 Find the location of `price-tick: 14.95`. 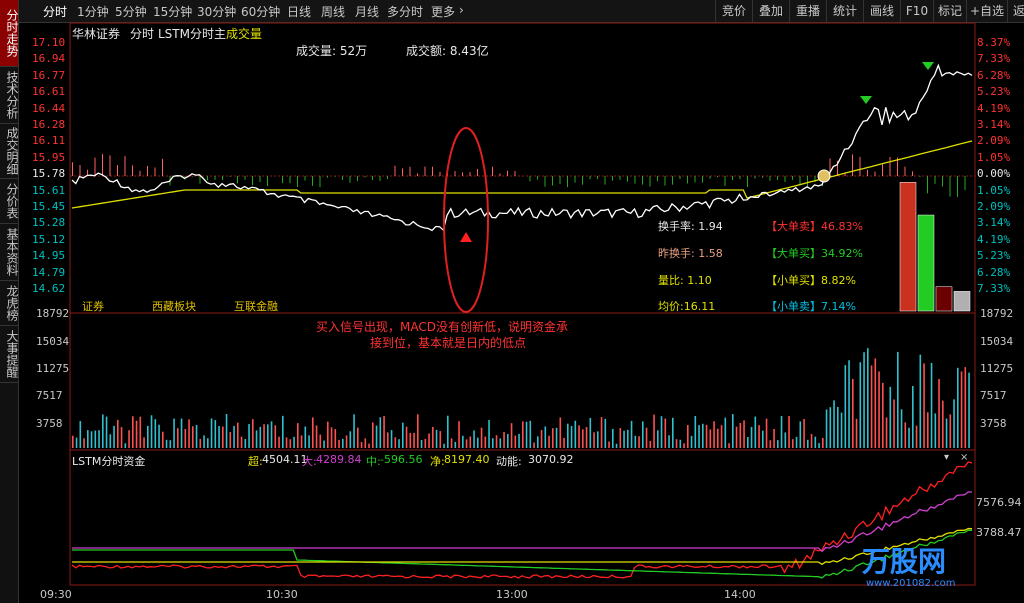

price-tick: 14.95 is located at coordinates (49, 256).